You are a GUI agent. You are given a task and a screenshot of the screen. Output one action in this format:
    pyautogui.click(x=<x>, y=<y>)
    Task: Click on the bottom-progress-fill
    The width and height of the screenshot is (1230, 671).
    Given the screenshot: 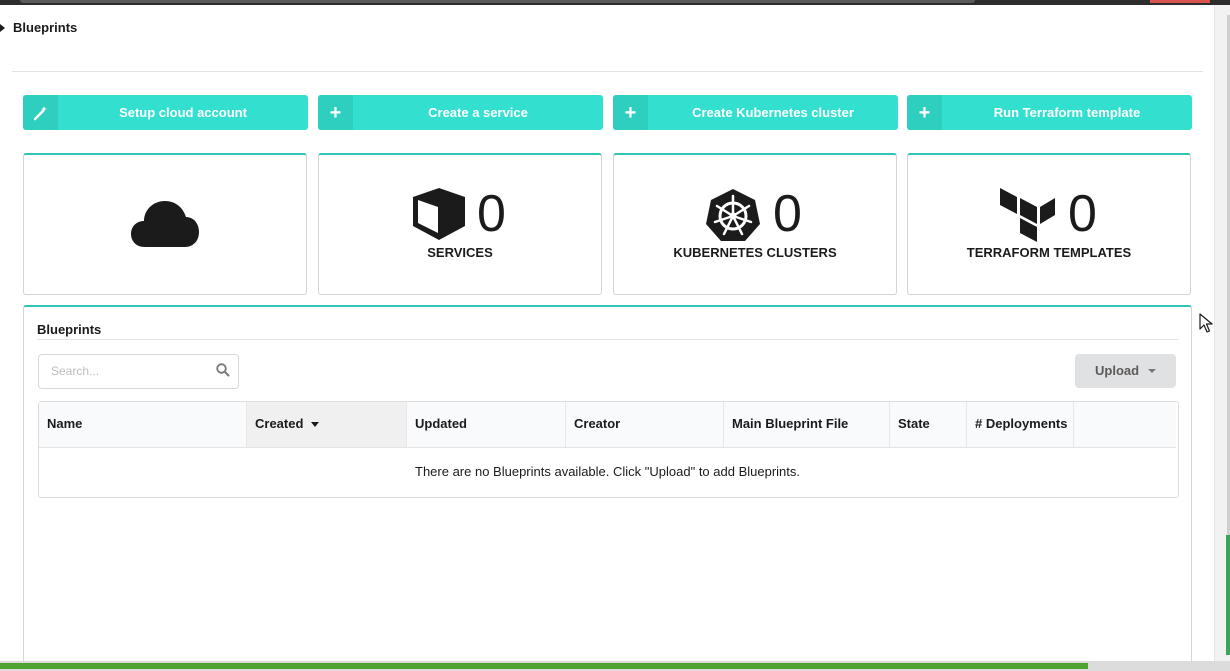 What is the action you would take?
    pyautogui.click(x=544, y=666)
    